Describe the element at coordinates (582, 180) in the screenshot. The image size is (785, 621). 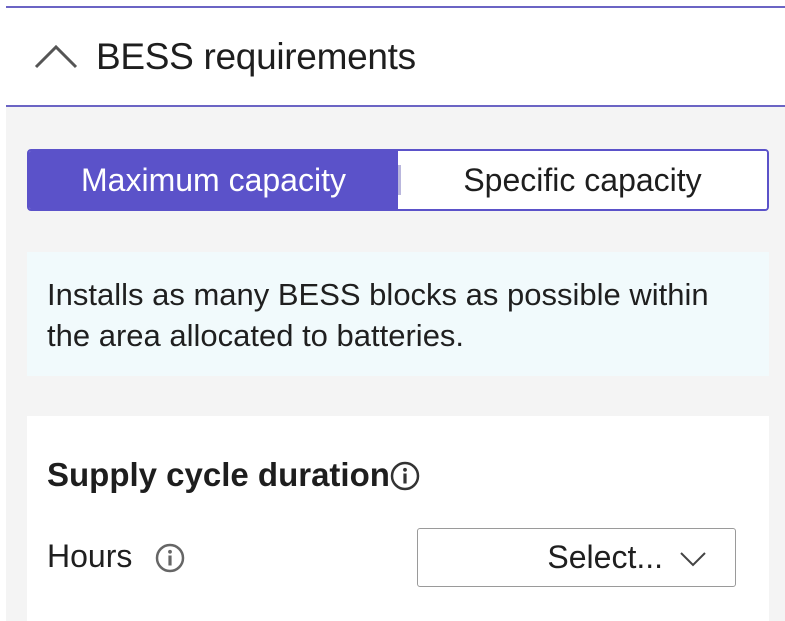
I see `specific-capacity-button: Specific capacity` at that location.